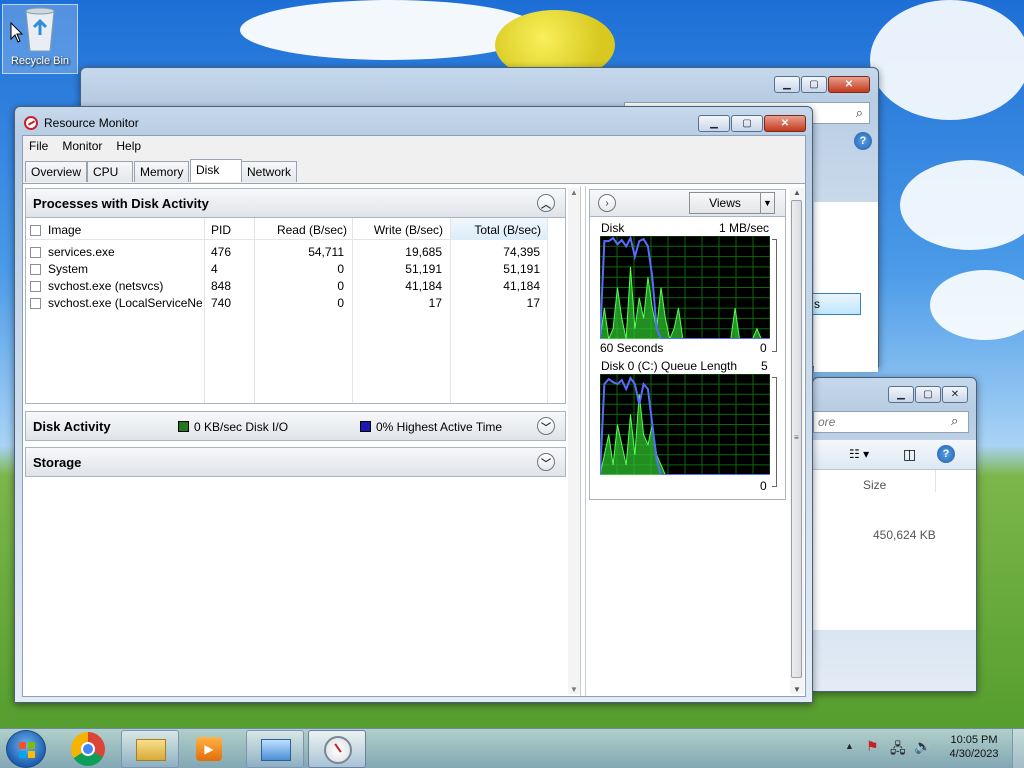 The height and width of the screenshot is (768, 1024). I want to click on graph-canvas, so click(685, 287).